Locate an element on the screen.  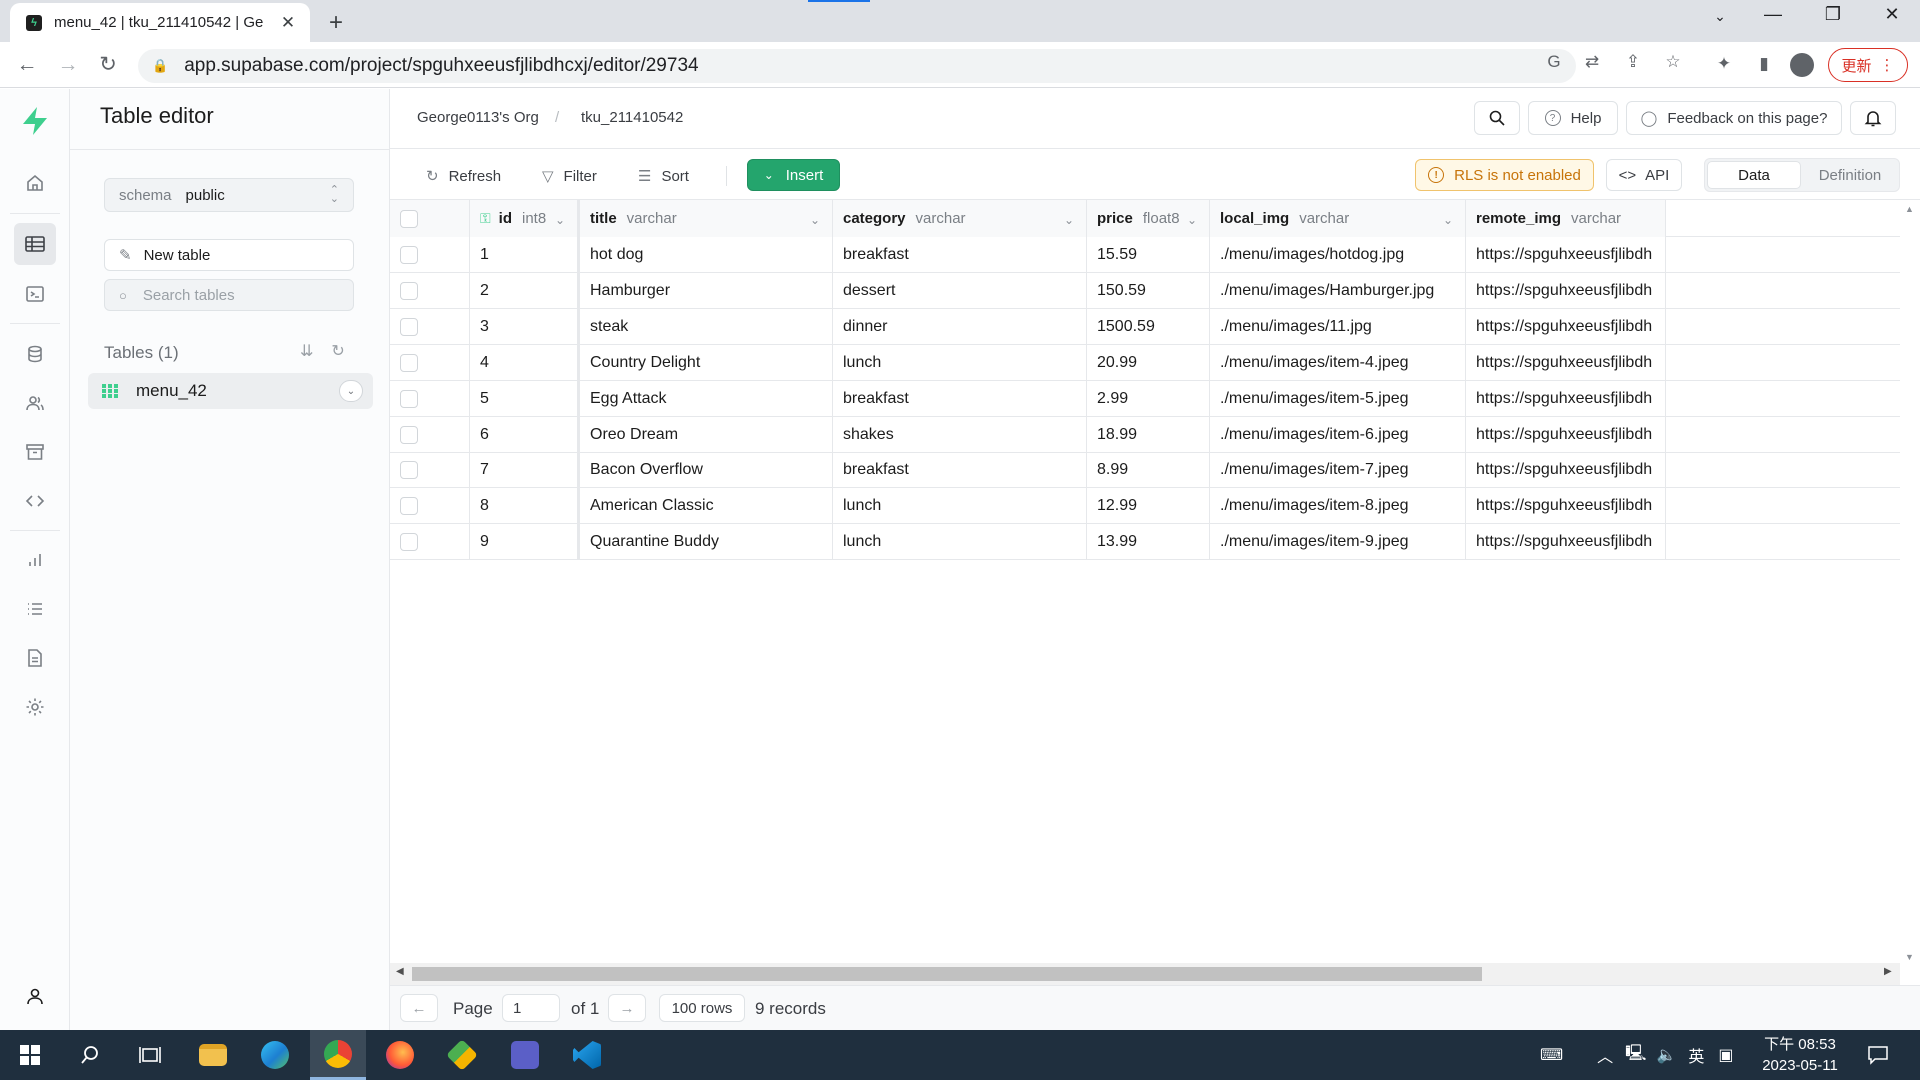
new-table-button: ✎ New table is located at coordinates (229, 255).